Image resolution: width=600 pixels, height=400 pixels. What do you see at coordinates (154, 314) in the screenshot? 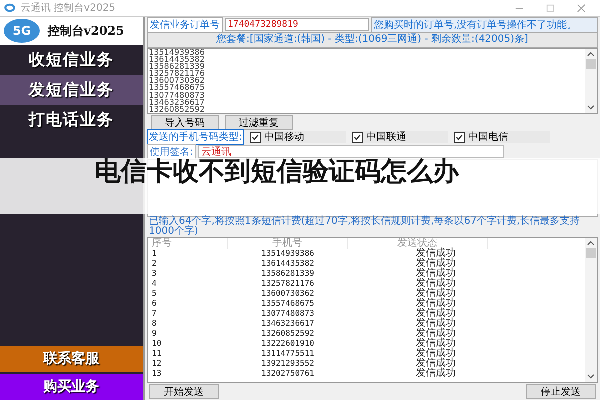
I see `table-cell-text: 7` at bounding box center [154, 314].